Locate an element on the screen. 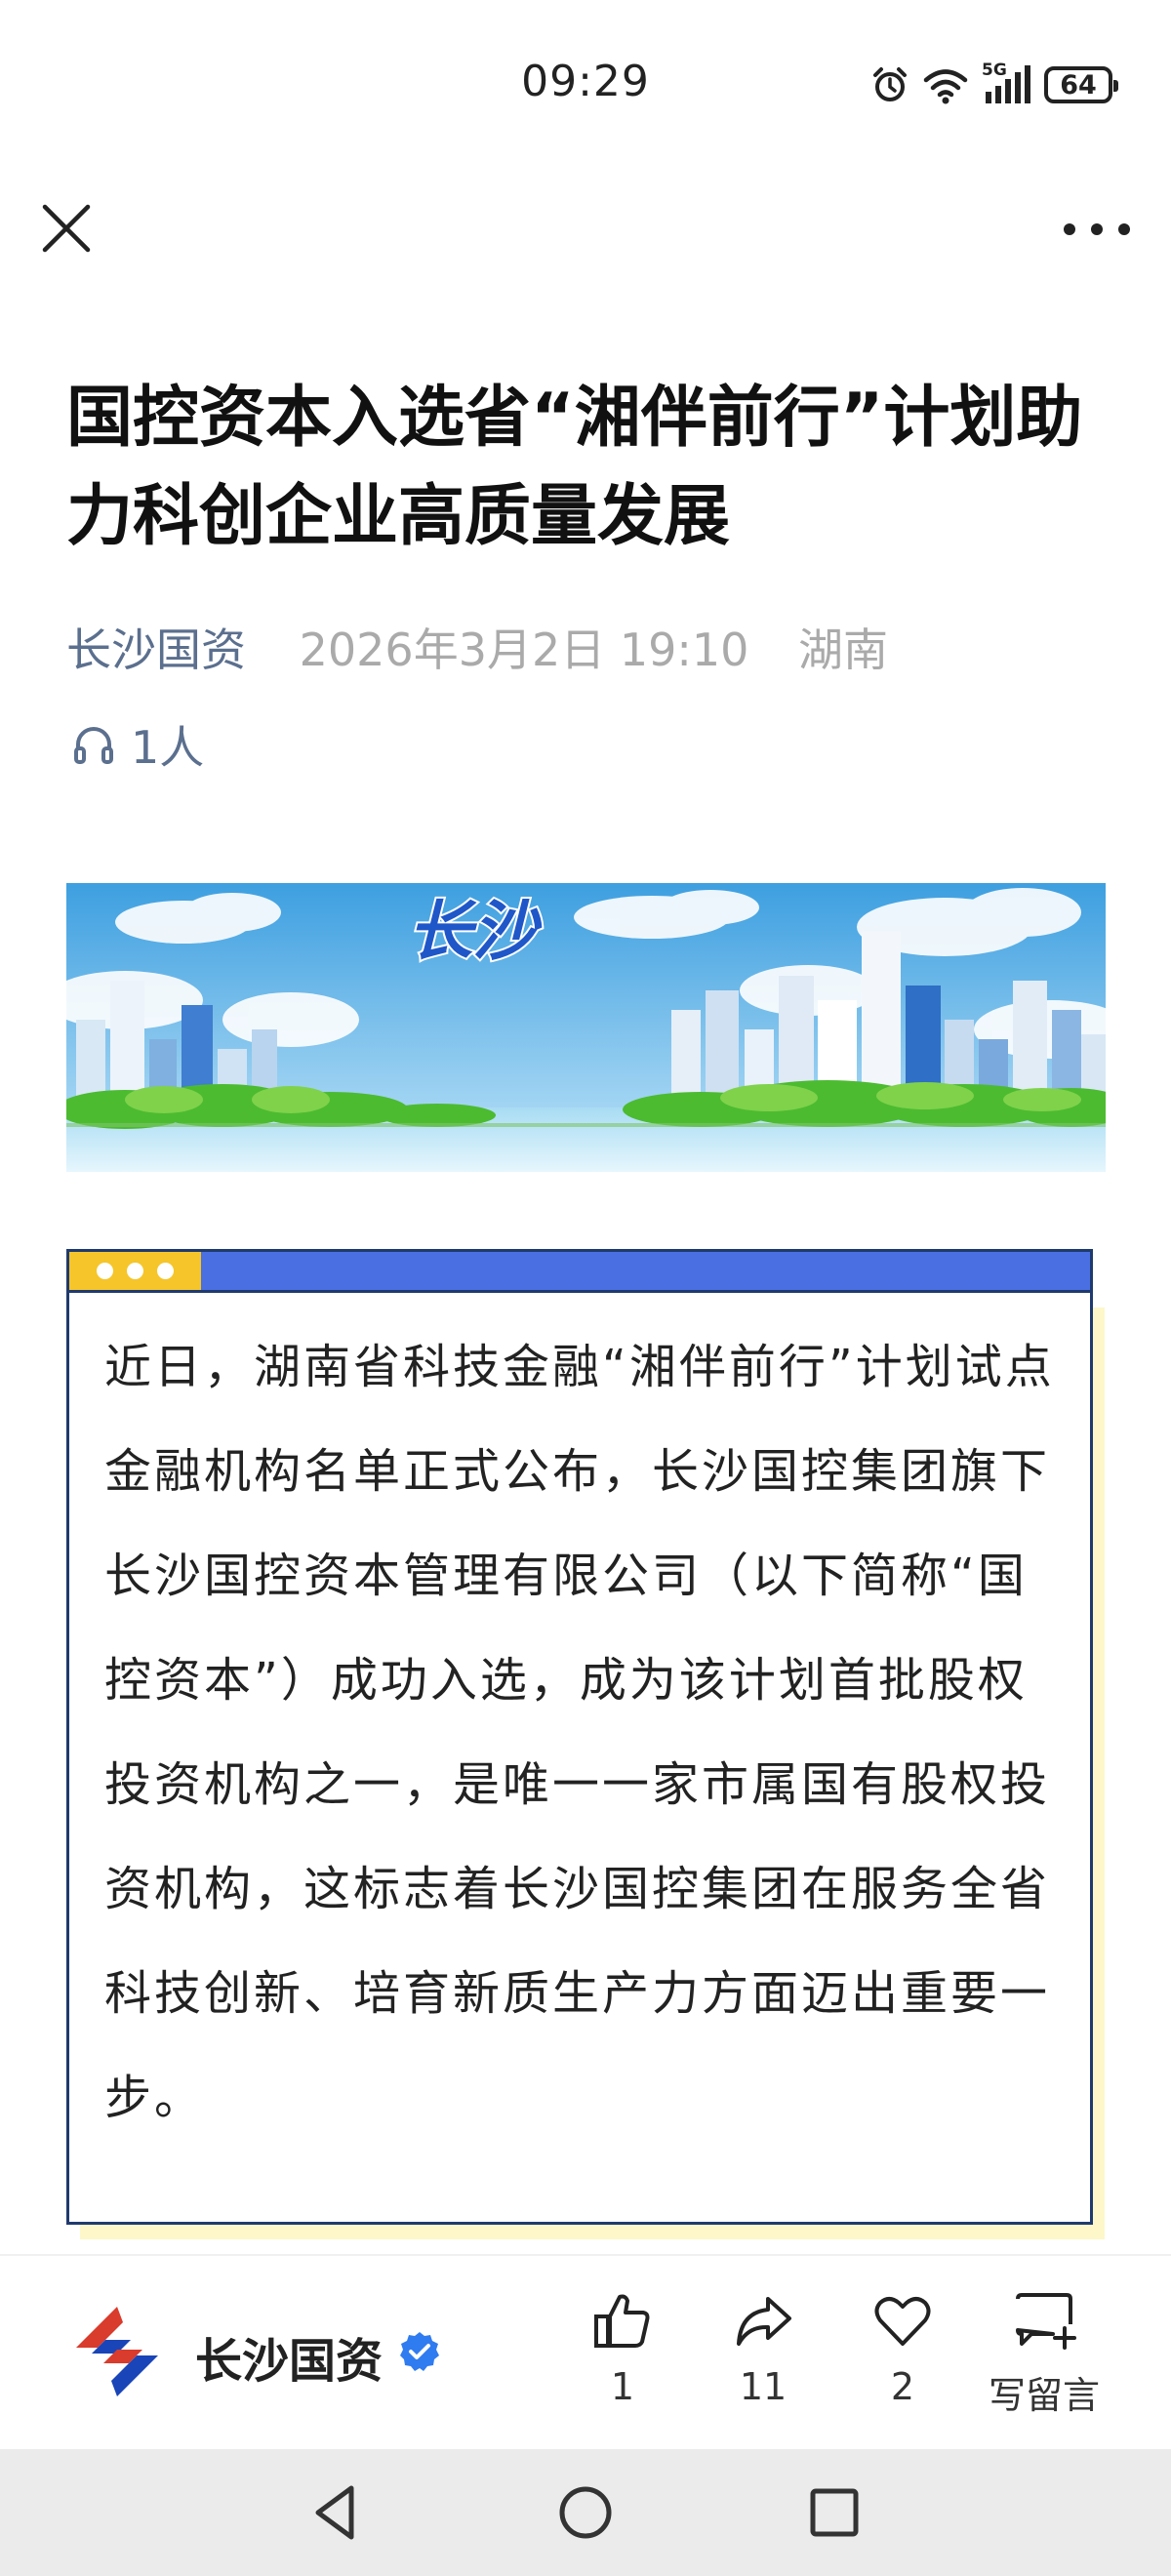 The height and width of the screenshot is (2576, 1171). article-source-link: 长沙国资 is located at coordinates (156, 650).